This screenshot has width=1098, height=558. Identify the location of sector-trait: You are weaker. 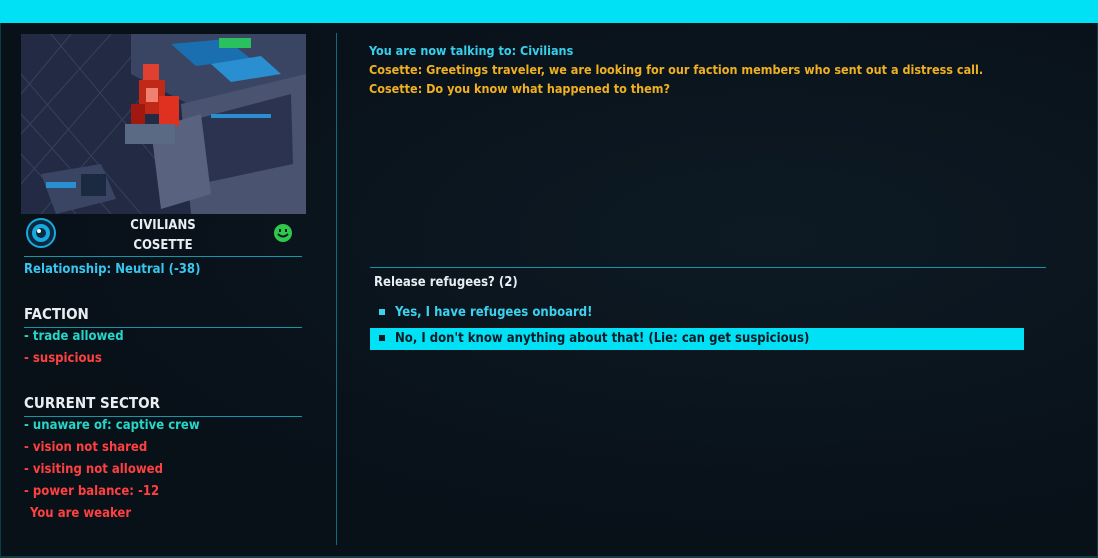
(81, 513).